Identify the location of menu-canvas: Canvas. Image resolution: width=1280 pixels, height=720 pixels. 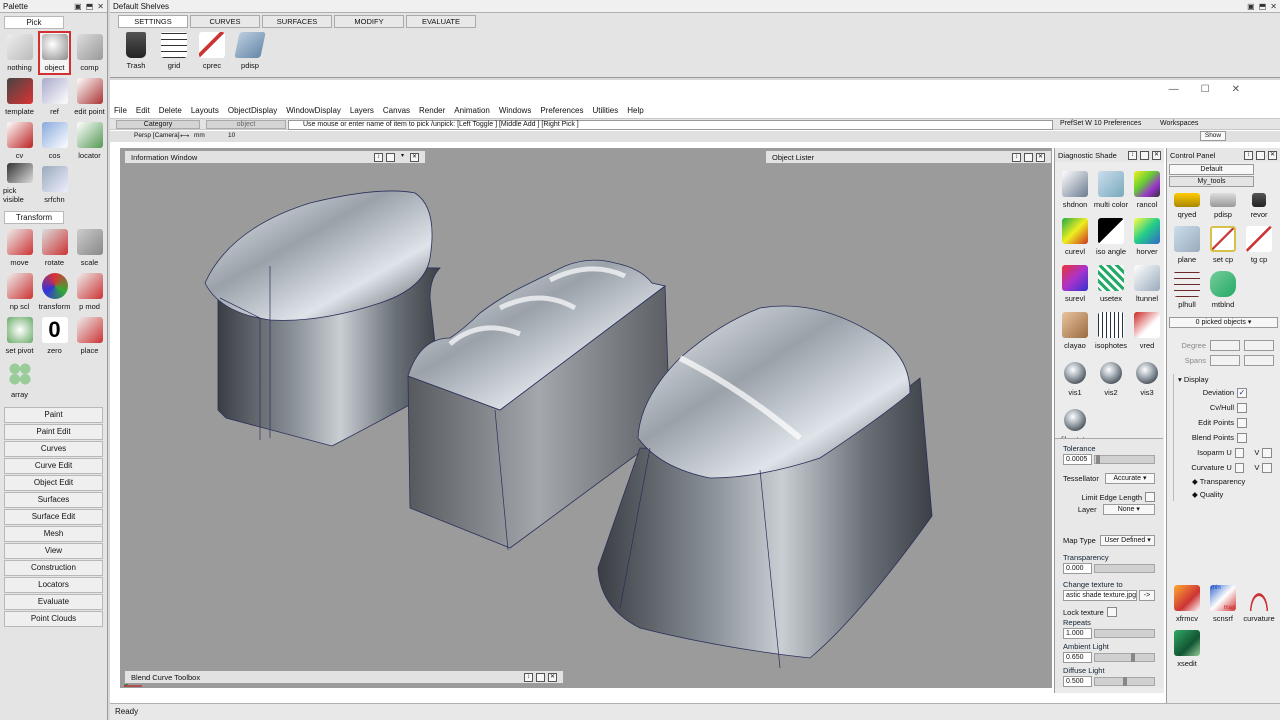
(396, 110).